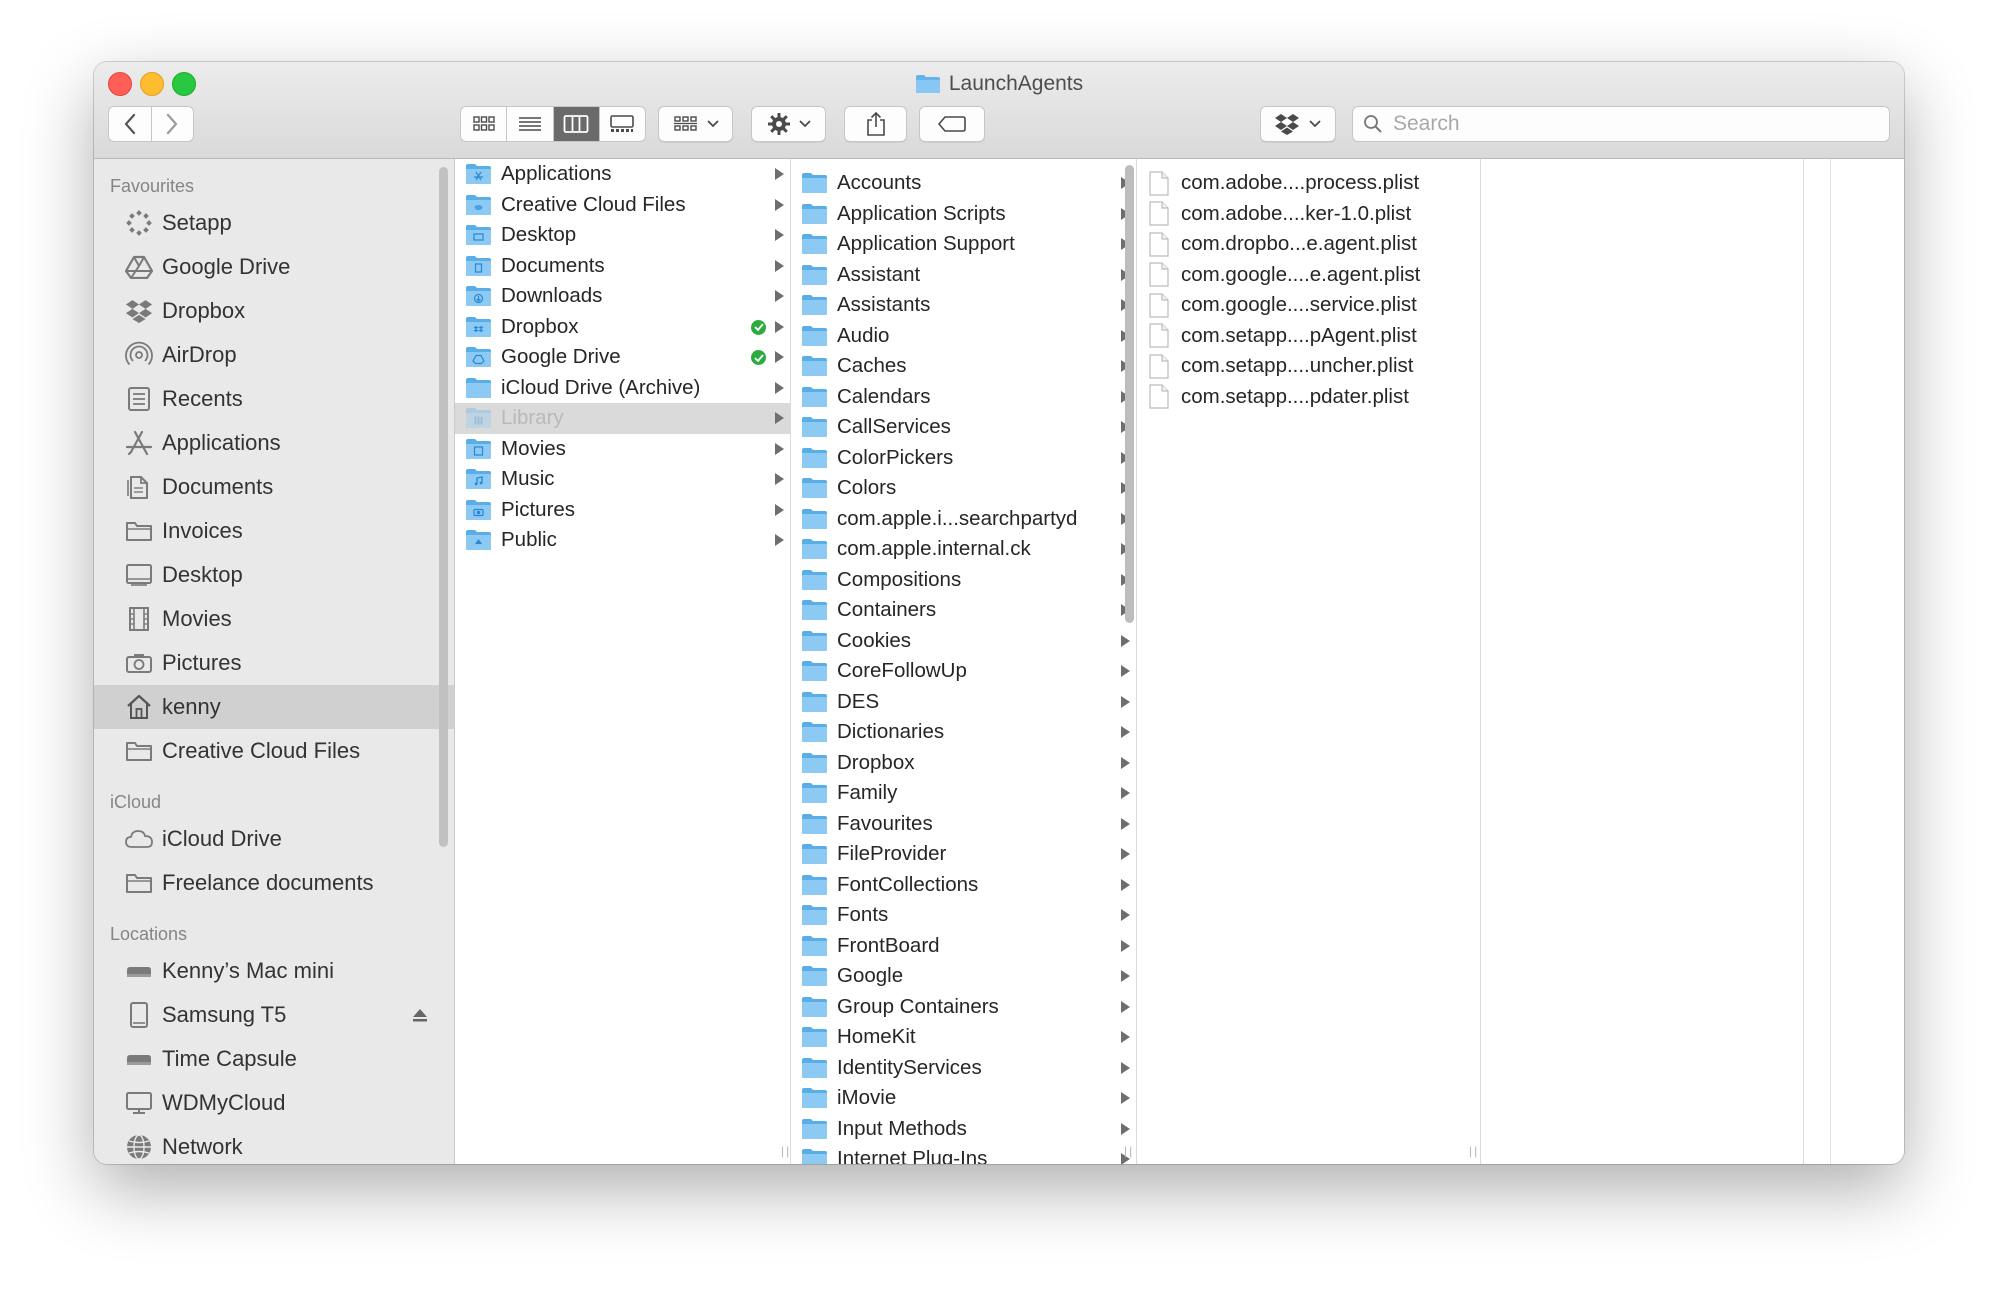 The height and width of the screenshot is (1289, 1999). I want to click on sidebar-item-pictures: Pictures, so click(274, 663).